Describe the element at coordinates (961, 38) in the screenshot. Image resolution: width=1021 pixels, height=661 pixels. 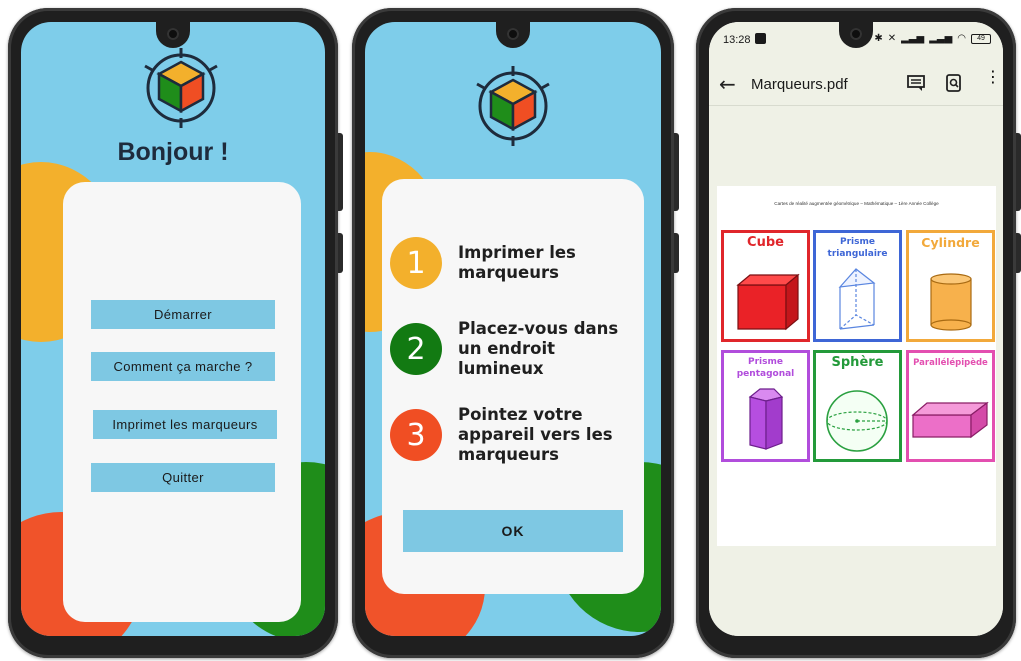
I see `wifi-icon: ◠` at that location.